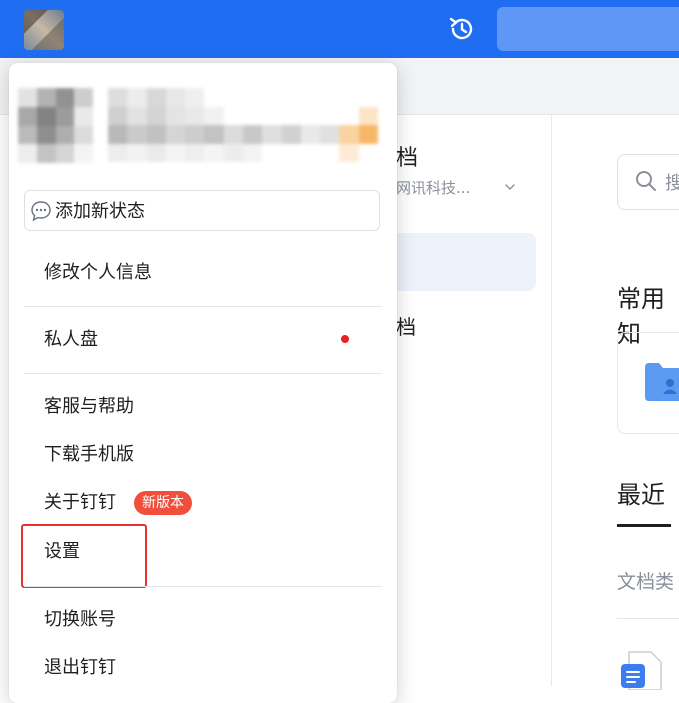 The image size is (679, 703). Describe the element at coordinates (62, 552) in the screenshot. I see `settings-item: 设置` at that location.